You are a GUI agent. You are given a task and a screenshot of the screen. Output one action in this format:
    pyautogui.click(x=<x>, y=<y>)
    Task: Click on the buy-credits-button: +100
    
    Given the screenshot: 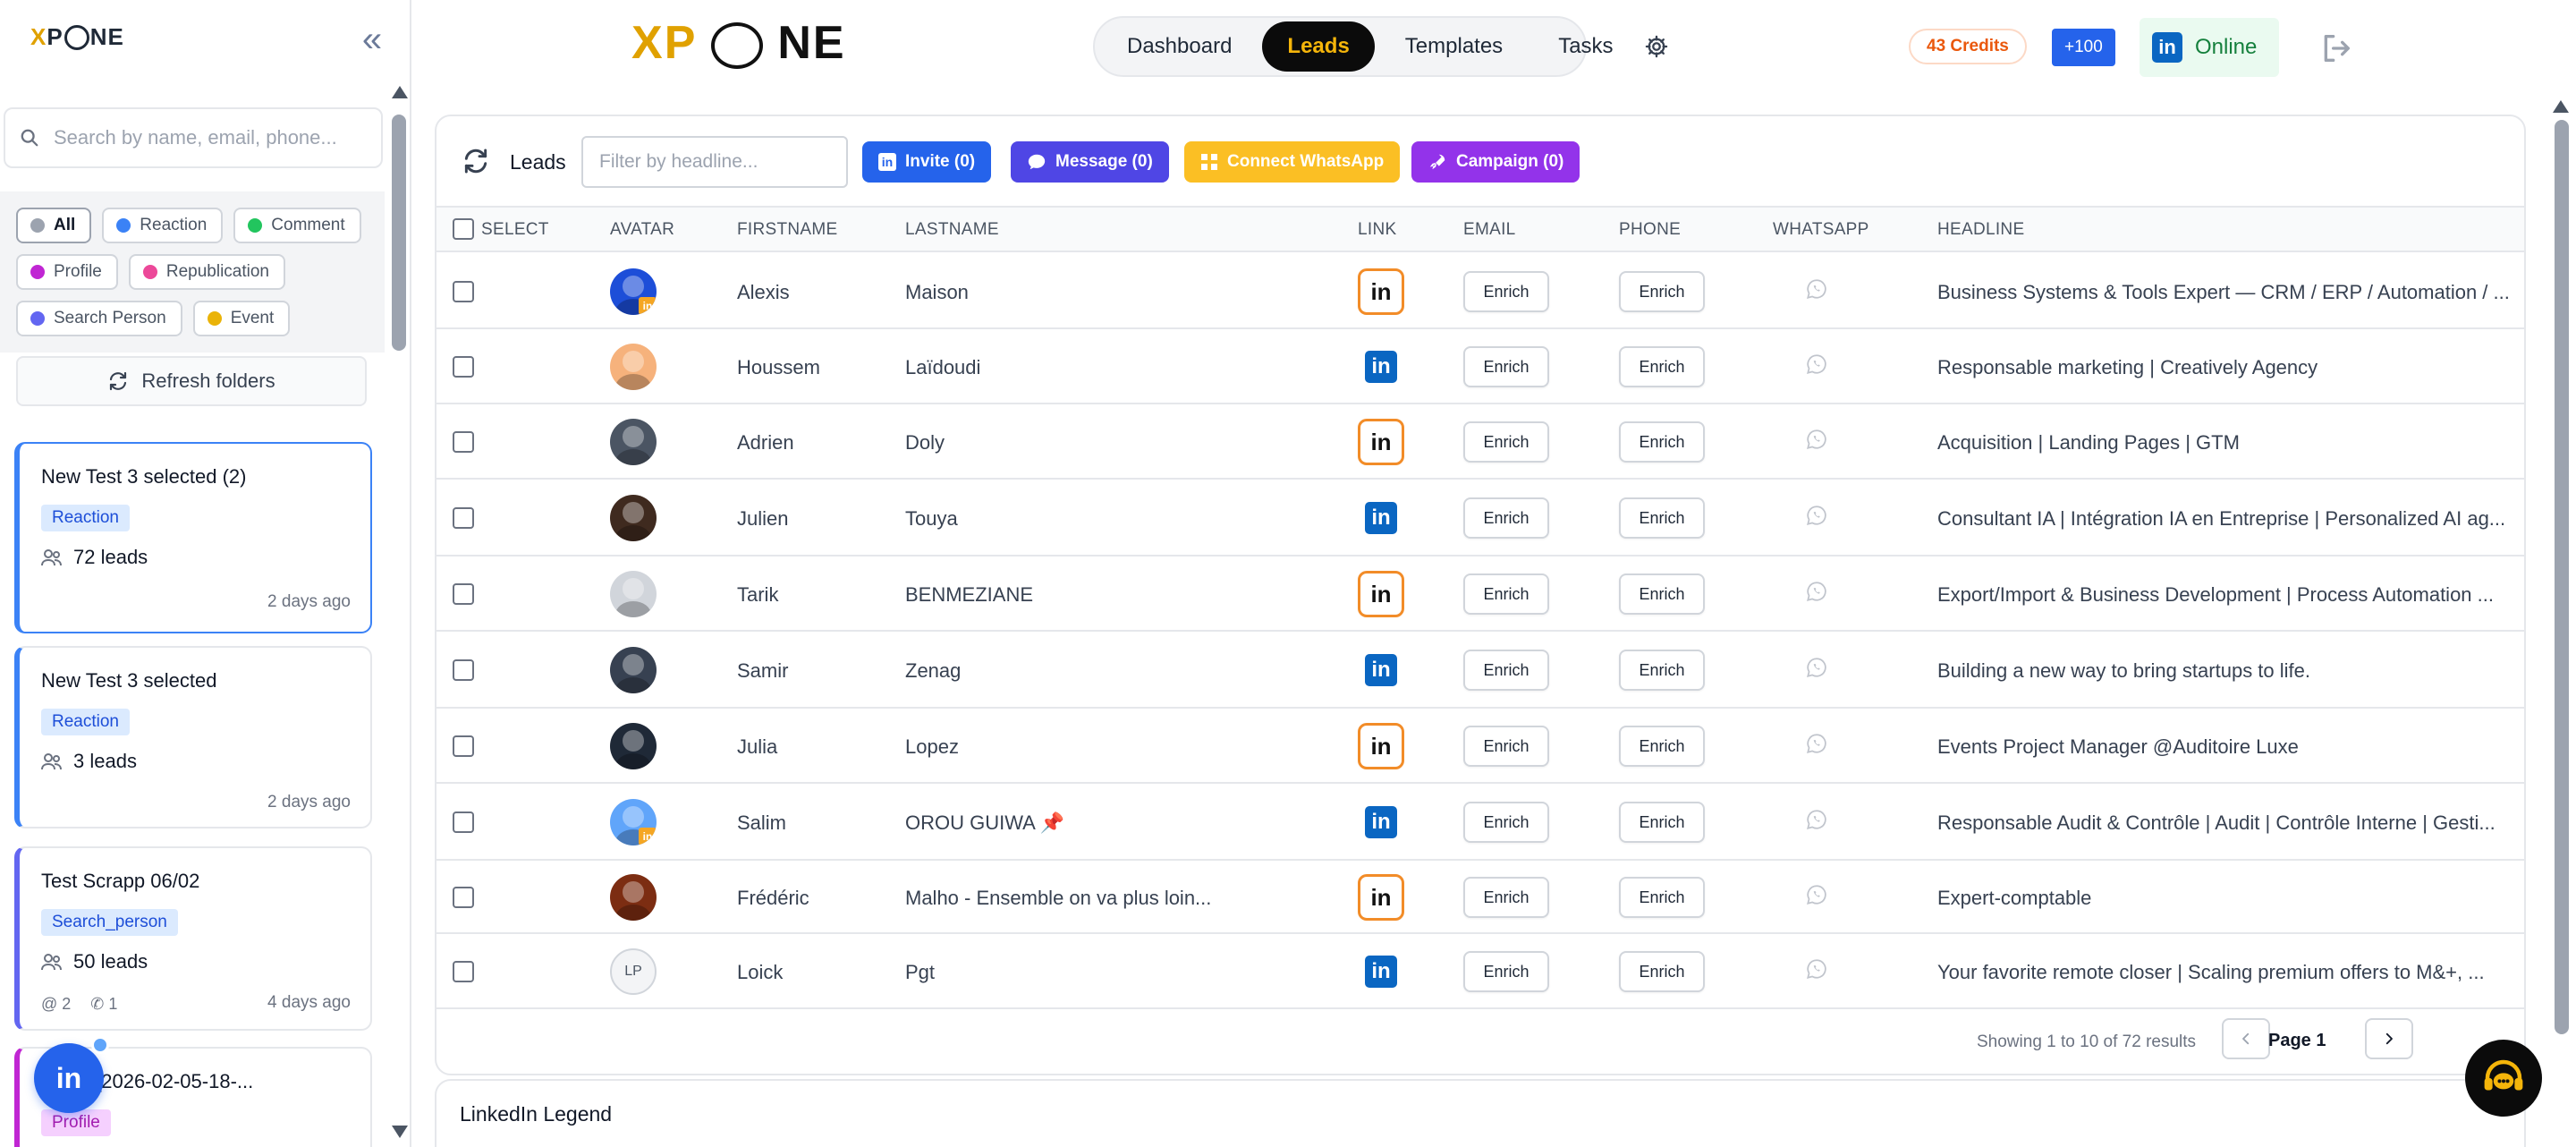 What is the action you would take?
    pyautogui.click(x=2083, y=47)
    